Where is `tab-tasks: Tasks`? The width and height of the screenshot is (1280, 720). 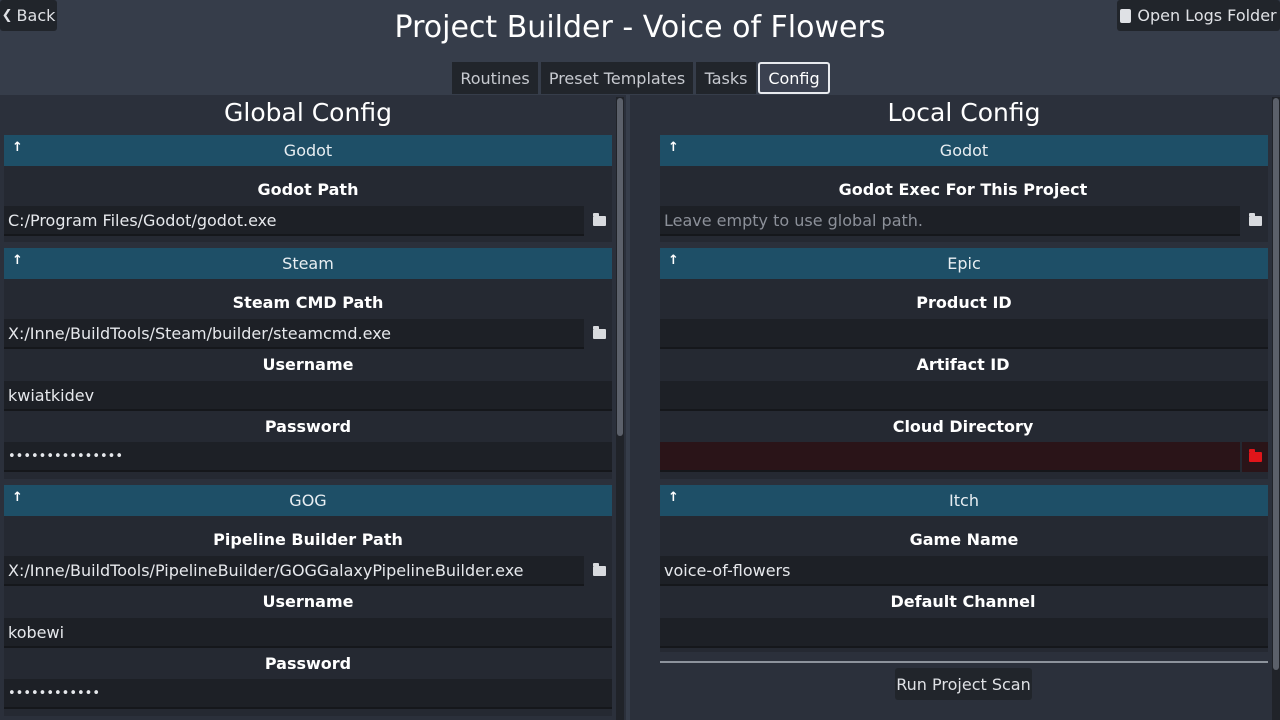 tab-tasks: Tasks is located at coordinates (726, 78).